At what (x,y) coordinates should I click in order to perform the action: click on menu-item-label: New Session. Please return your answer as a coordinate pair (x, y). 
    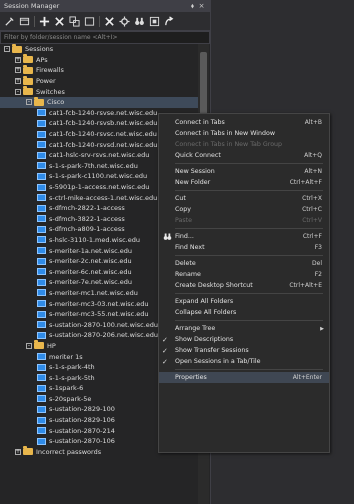
    Looking at the image, I should click on (195, 171).